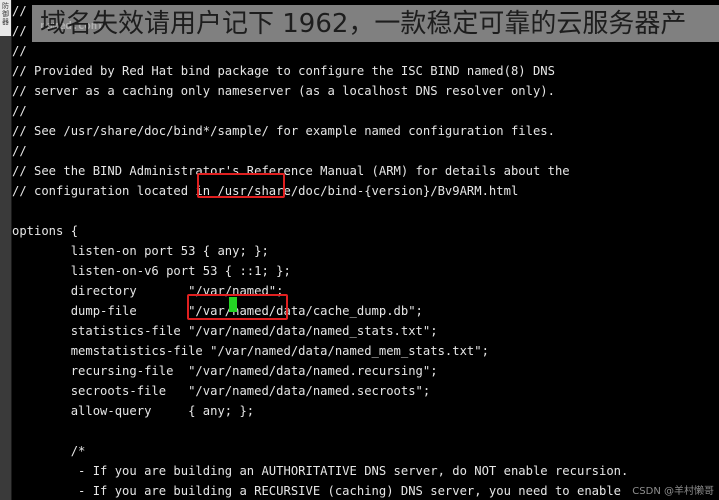 This screenshot has width=719, height=500. Describe the element at coordinates (151, 271) in the screenshot. I see `code-line: listen-on-v6 port 53 { ::1; };` at that location.